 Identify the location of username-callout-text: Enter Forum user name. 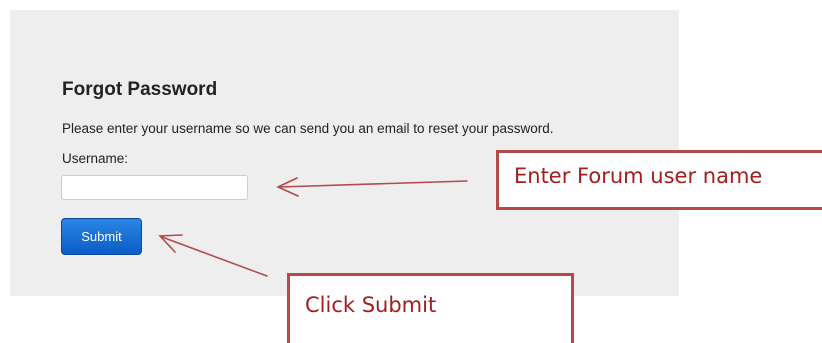
(638, 176).